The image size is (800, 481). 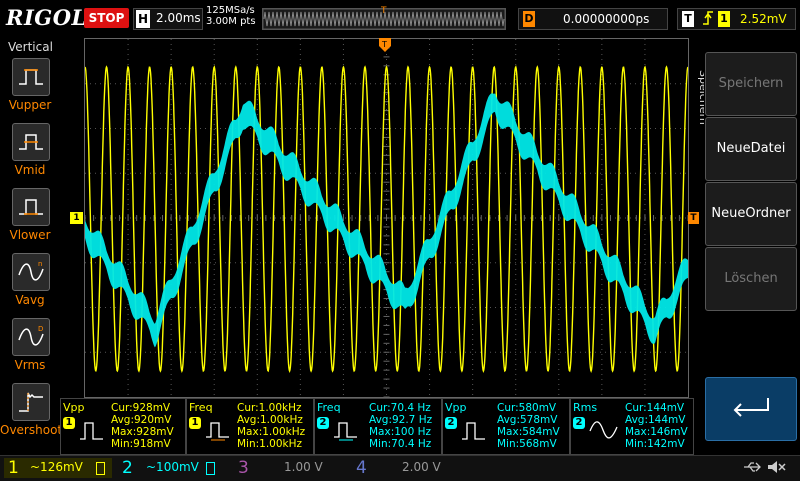 I want to click on vavg-button: n, so click(x=31, y=272).